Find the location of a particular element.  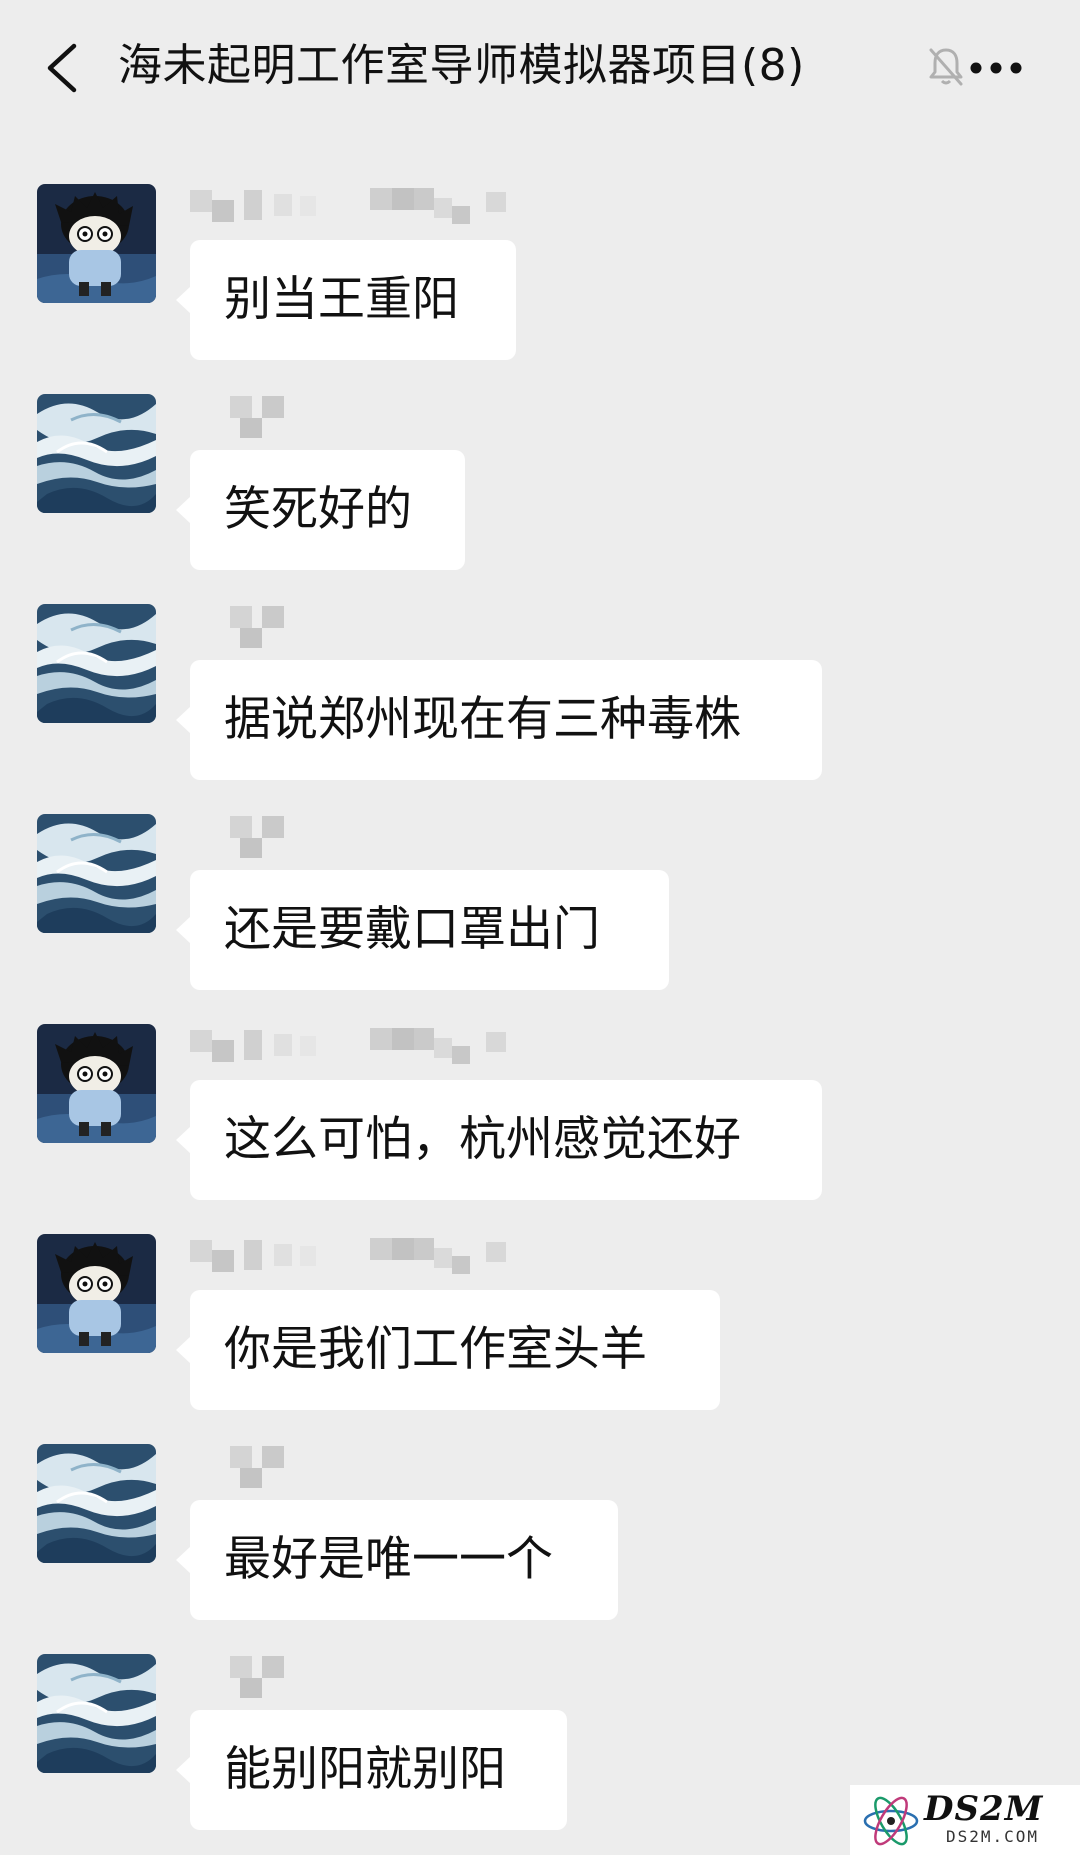

message-text: 据说郑州现在有三种毒株 is located at coordinates (482, 719).